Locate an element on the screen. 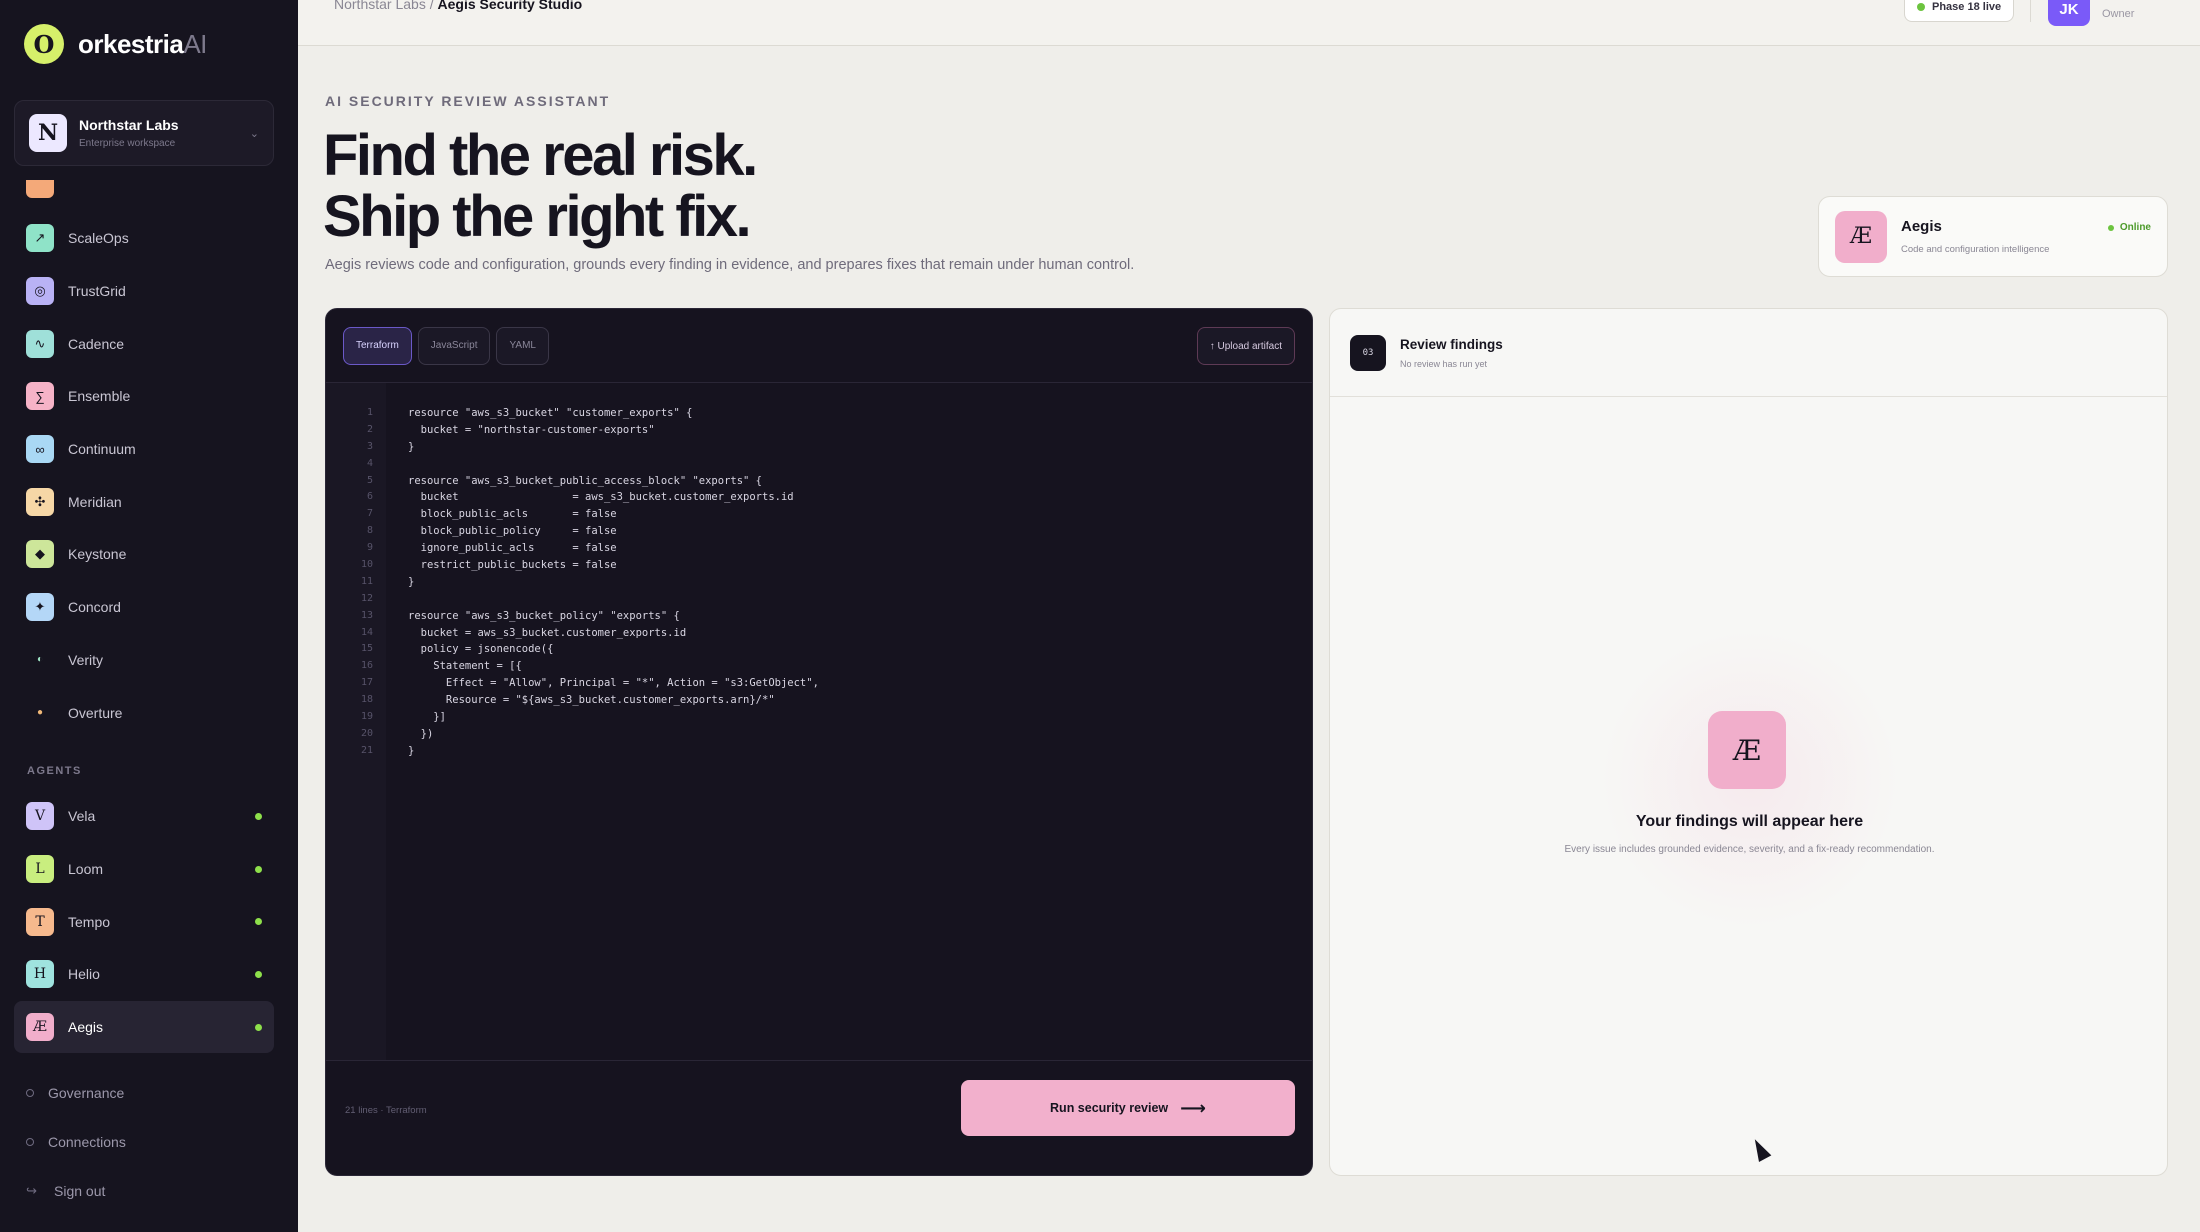  sidebar-item-label: Ensemble is located at coordinates (99, 396).